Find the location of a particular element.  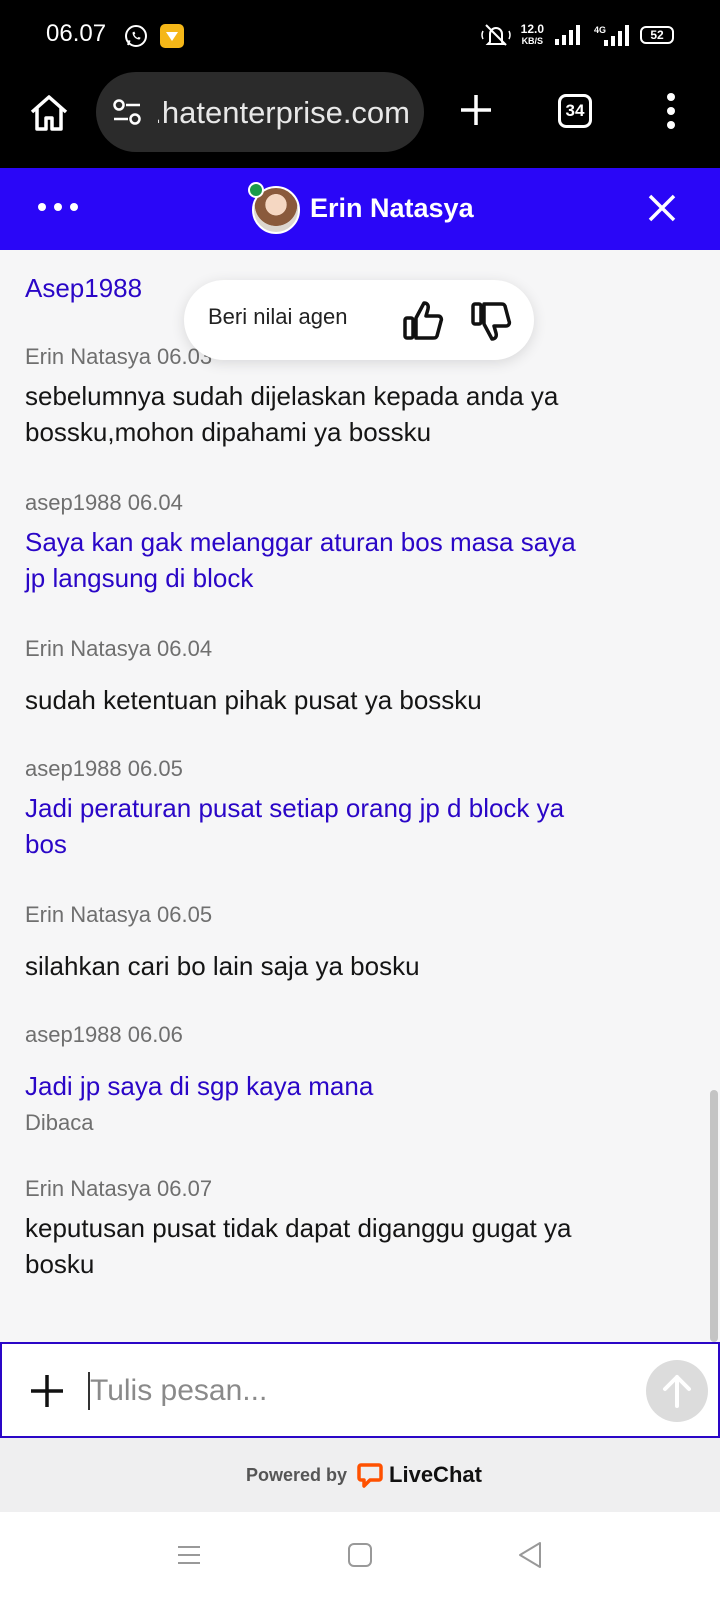

message-meta: asep1988 06.06 is located at coordinates (104, 1034).